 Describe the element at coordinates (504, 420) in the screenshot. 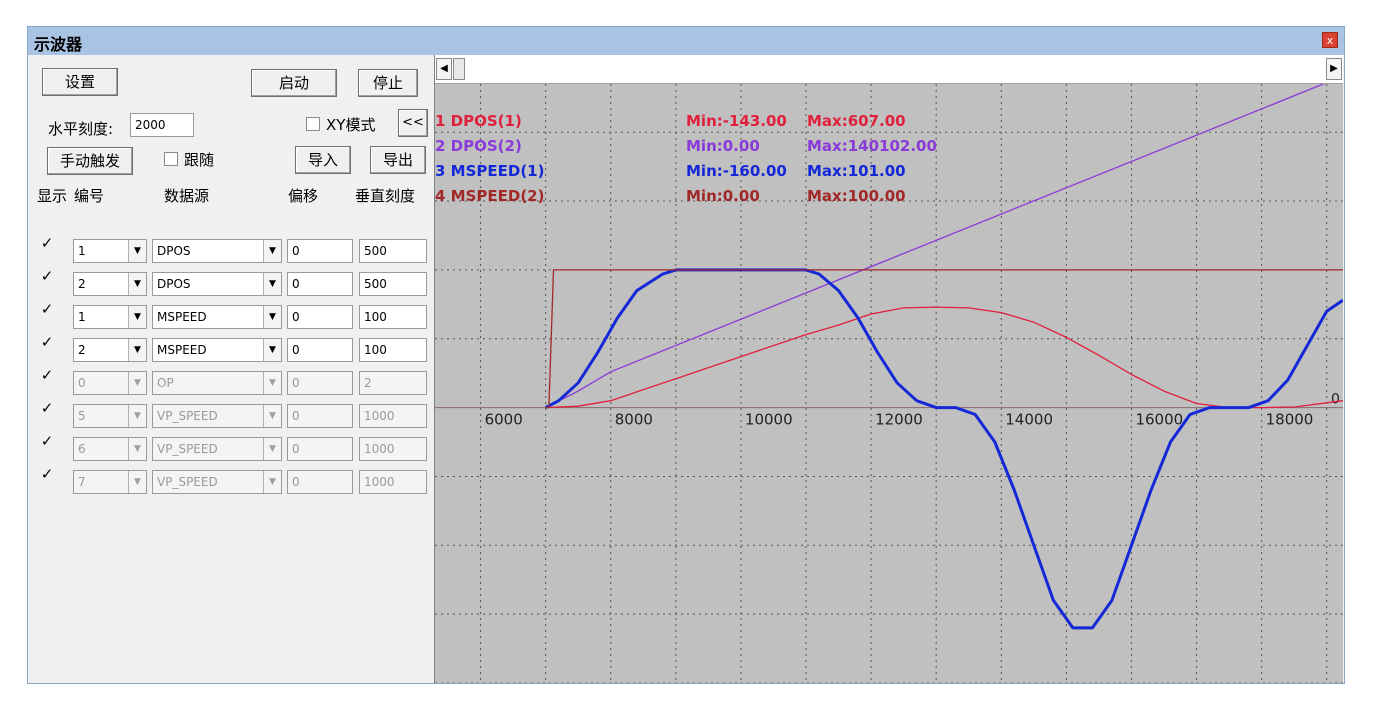

I see `x-tick-label: 6000` at that location.